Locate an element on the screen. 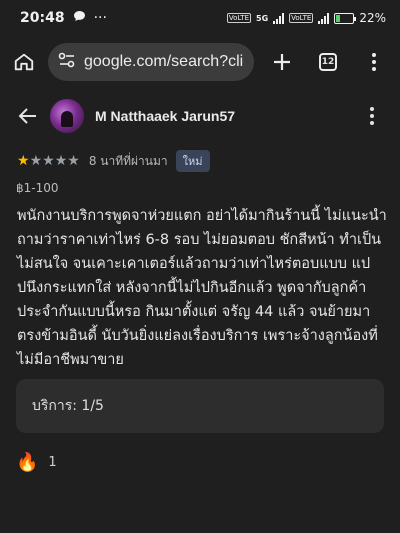 This screenshot has height=533, width=400. notification-dots: ··· is located at coordinates (100, 18).